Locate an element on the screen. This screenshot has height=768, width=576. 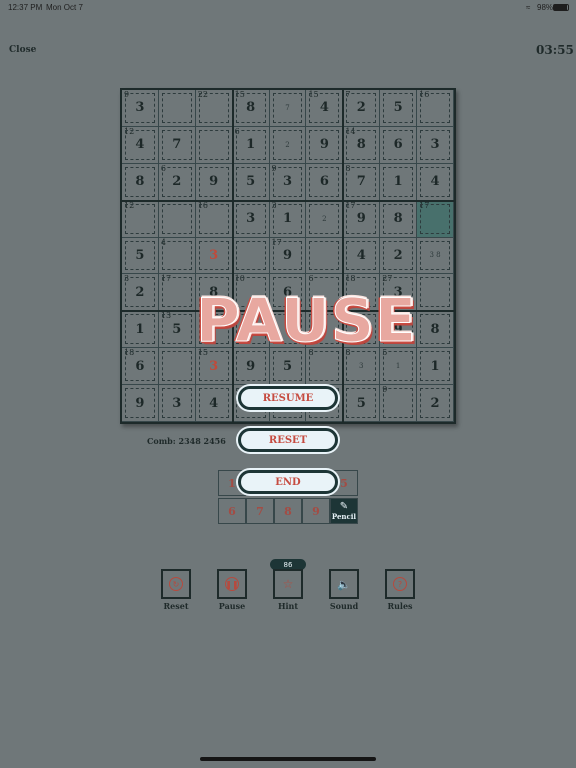
grid-cell: 32 is located at coordinates (140, 293).